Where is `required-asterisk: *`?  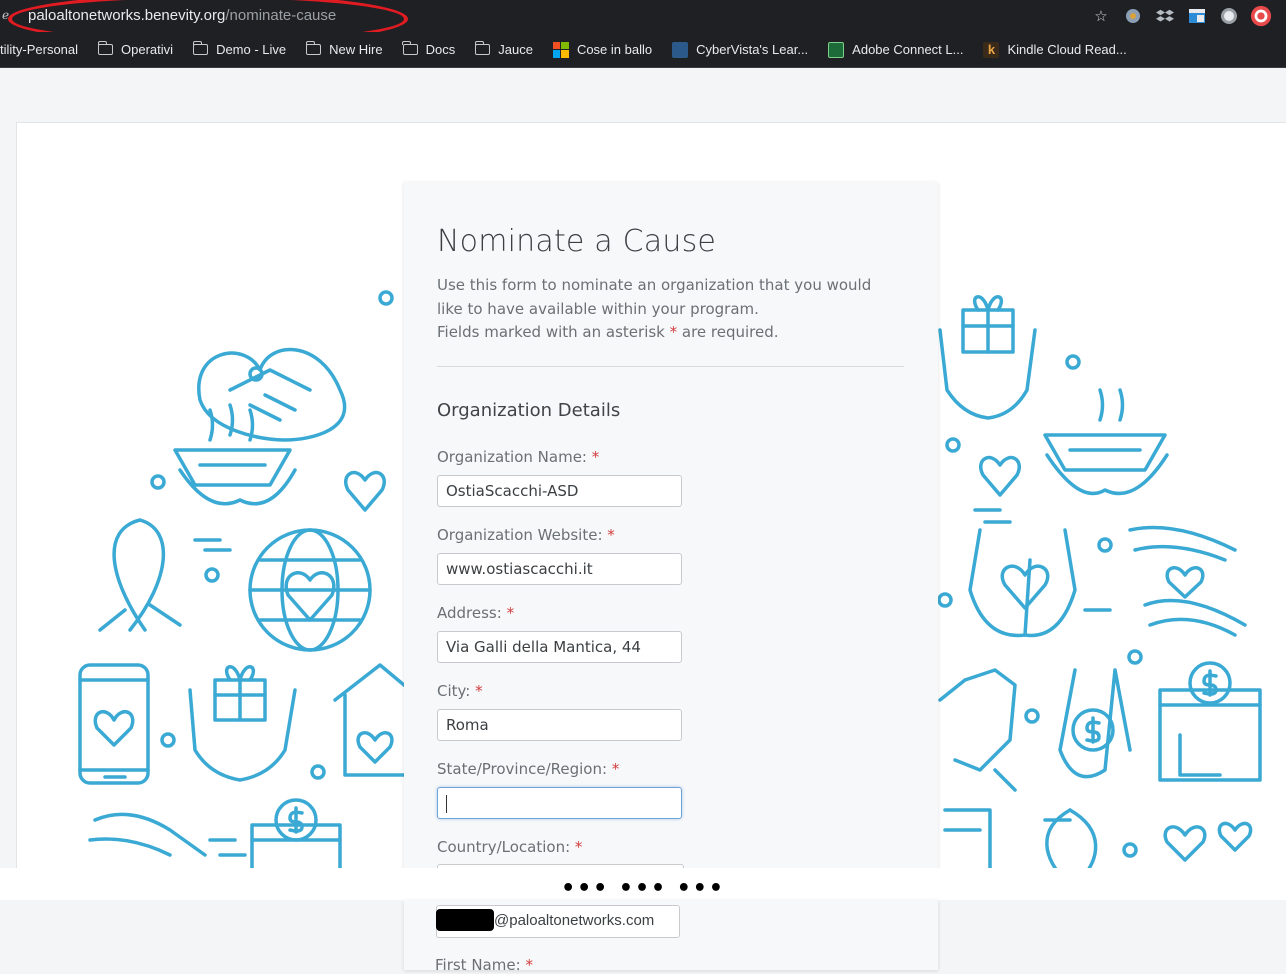
required-asterisk: * is located at coordinates (673, 332).